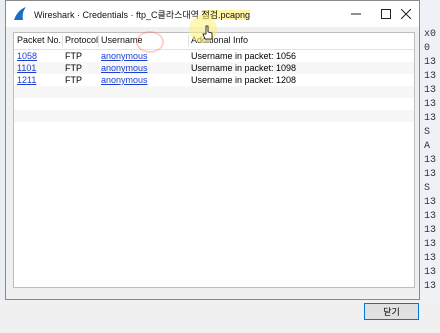  What do you see at coordinates (244, 68) in the screenshot?
I see `info-cell: Username in packet: 1098` at bounding box center [244, 68].